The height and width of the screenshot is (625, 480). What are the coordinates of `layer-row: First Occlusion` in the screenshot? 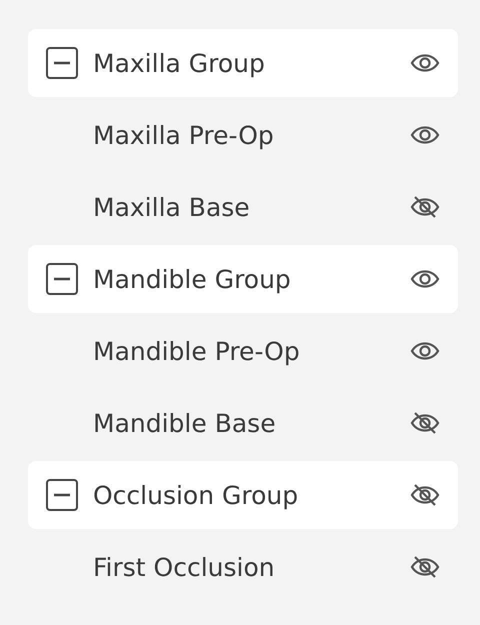 It's located at (243, 567).